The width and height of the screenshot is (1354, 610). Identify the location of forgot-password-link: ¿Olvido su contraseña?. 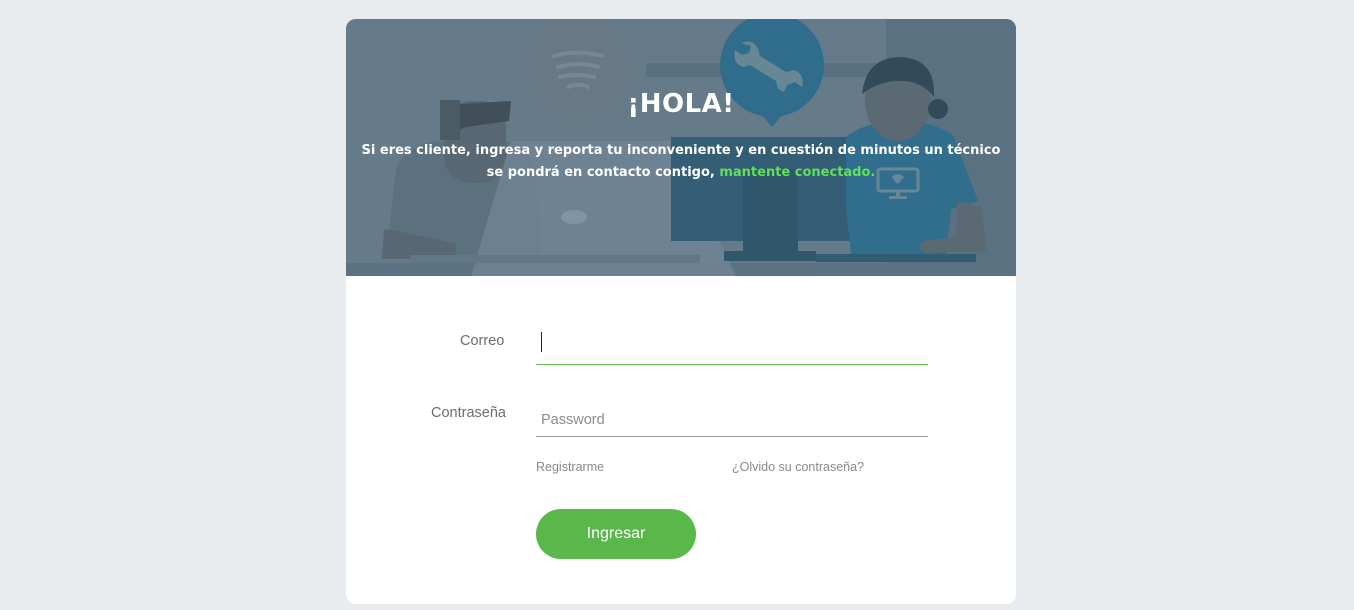
(798, 467).